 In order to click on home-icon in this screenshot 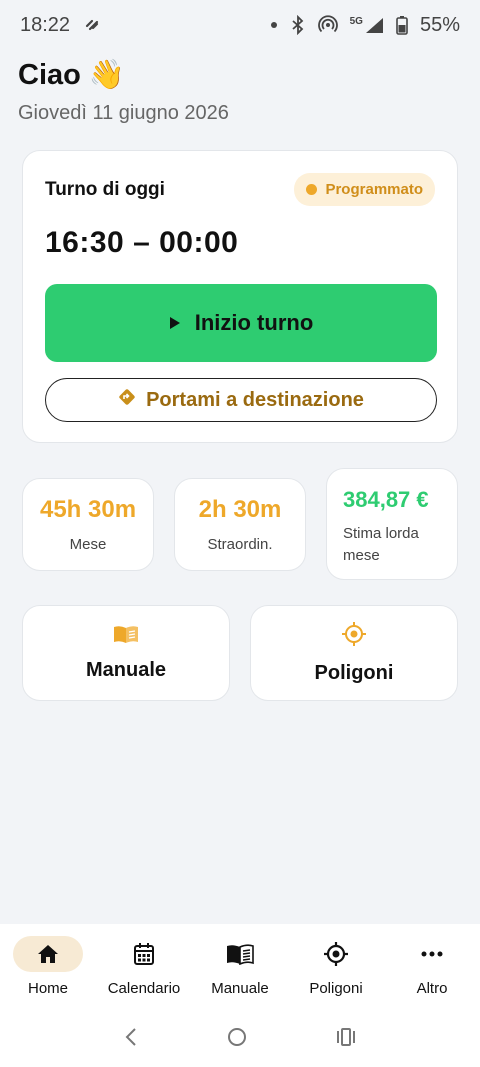, I will do `click(48, 954)`.